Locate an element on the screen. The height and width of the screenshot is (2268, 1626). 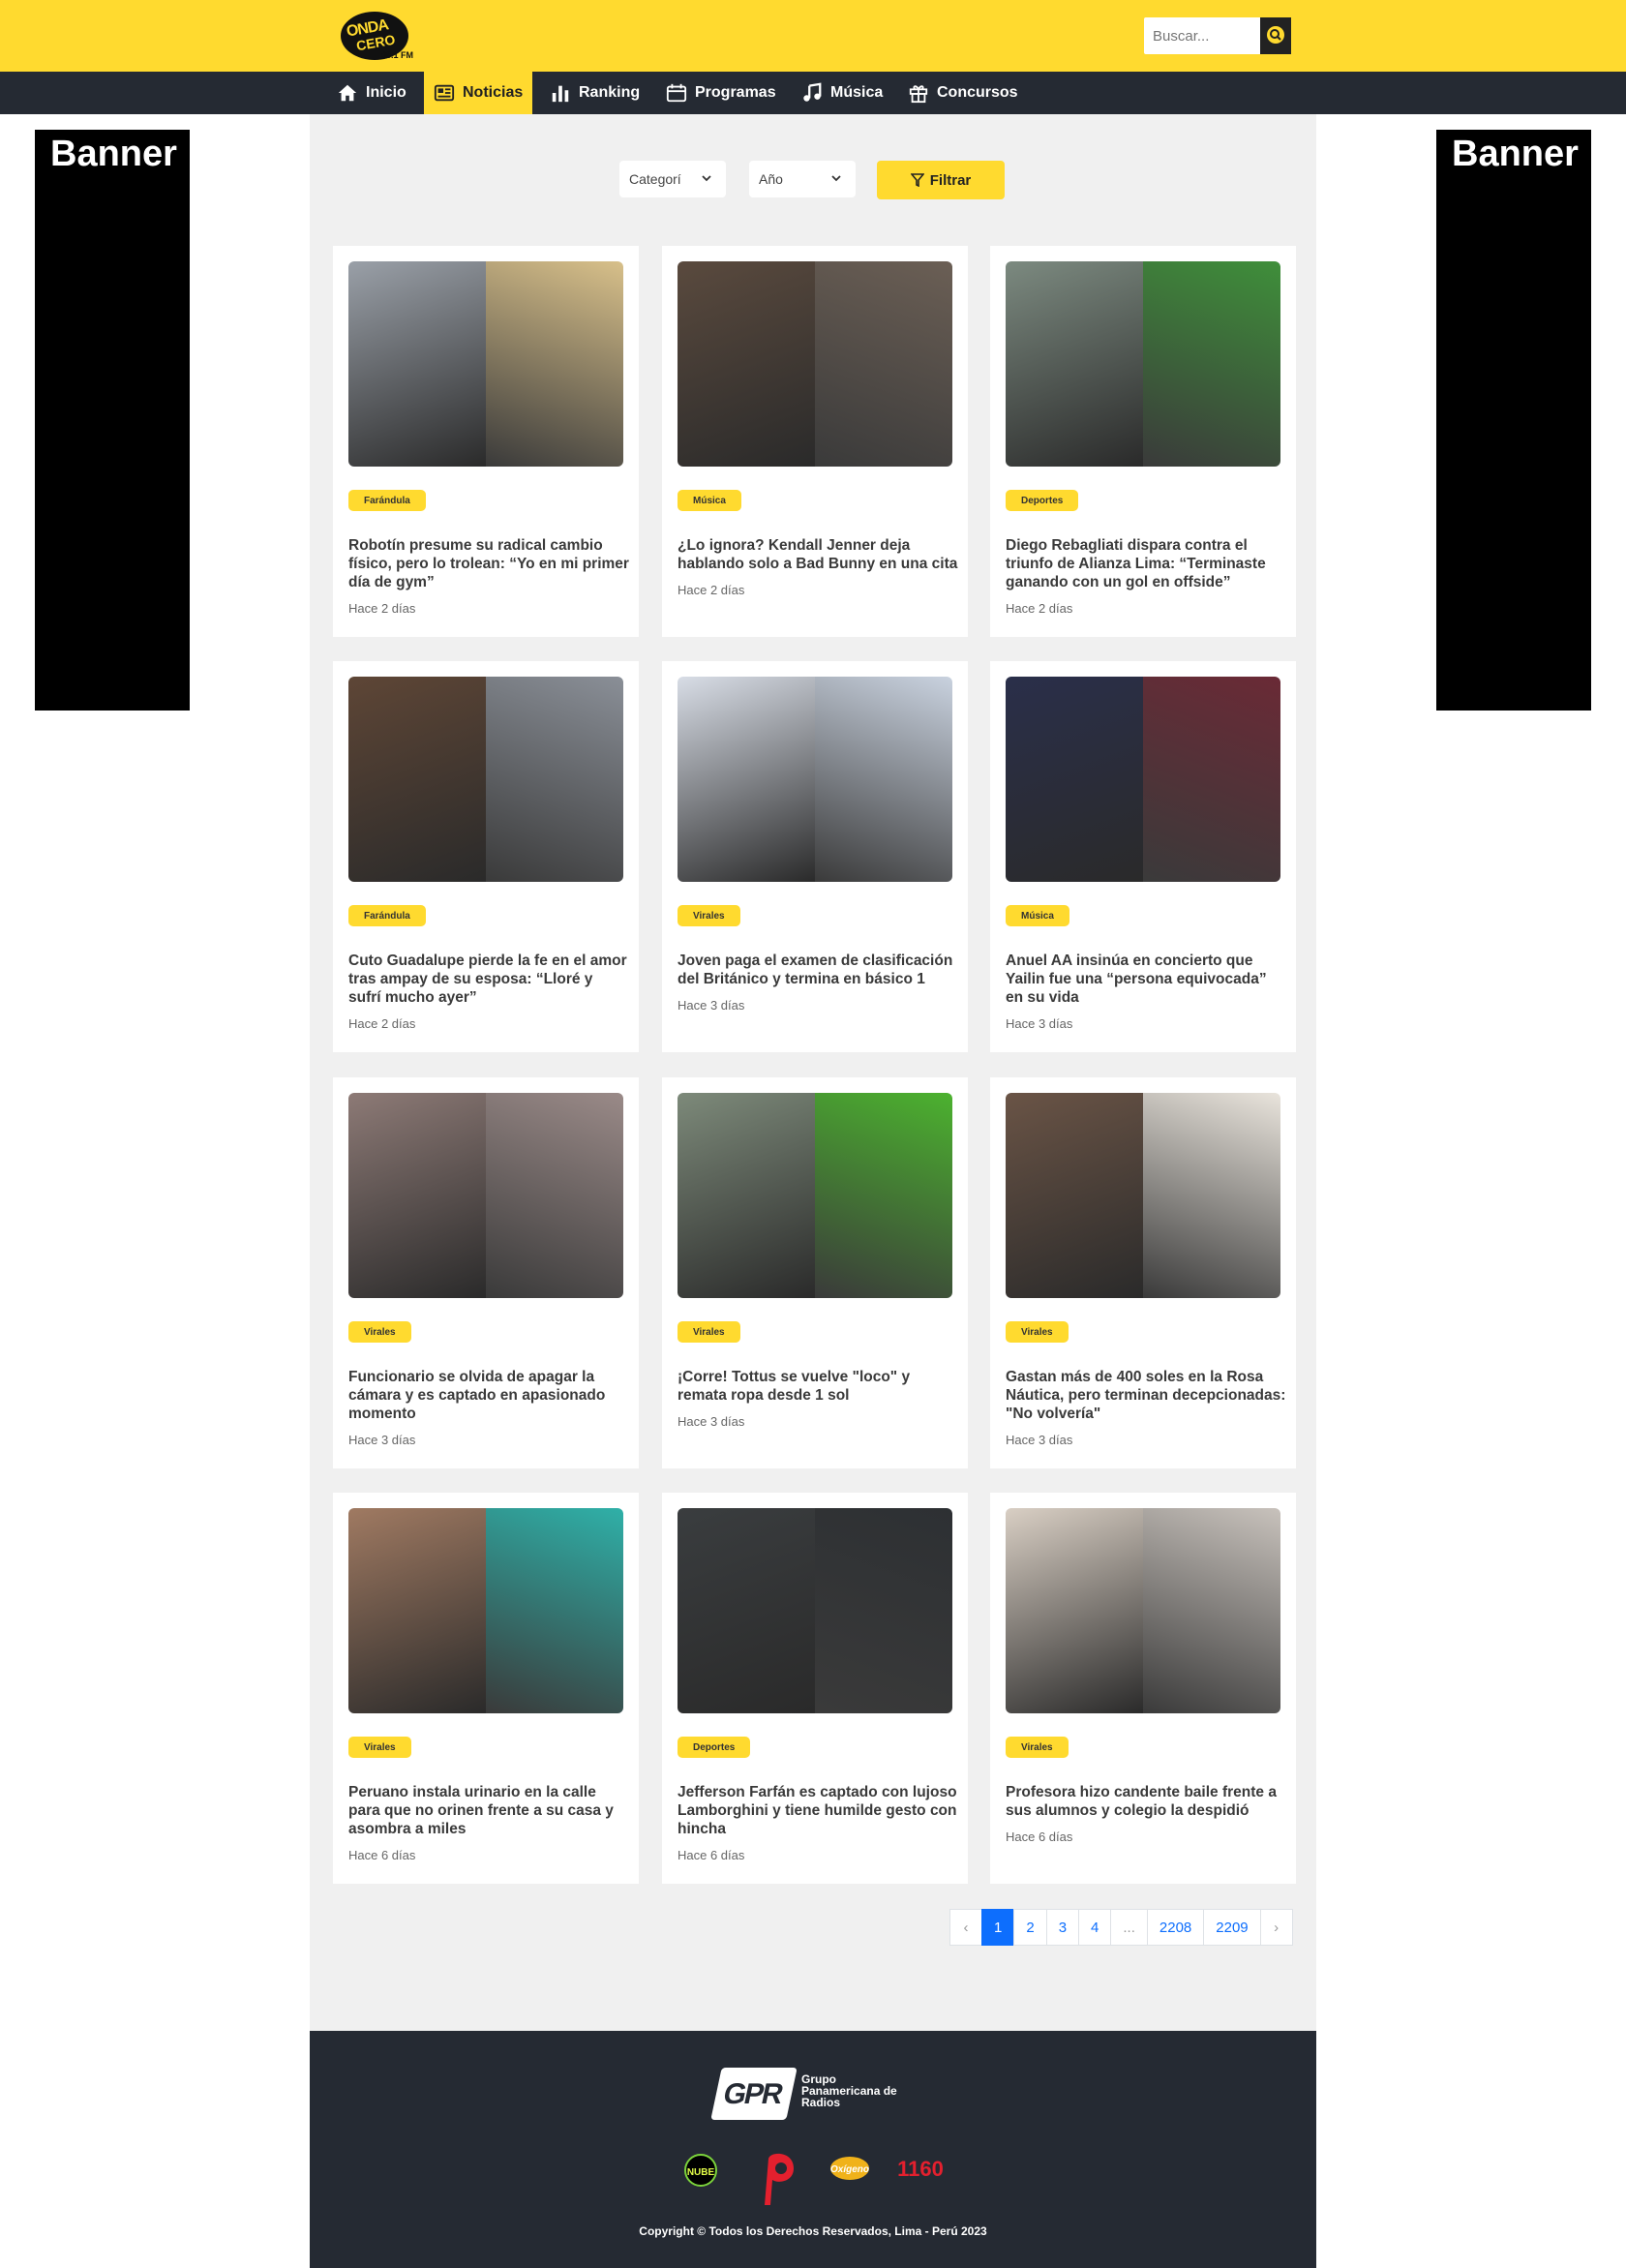
pagination-next: › is located at coordinates (1276, 1927).